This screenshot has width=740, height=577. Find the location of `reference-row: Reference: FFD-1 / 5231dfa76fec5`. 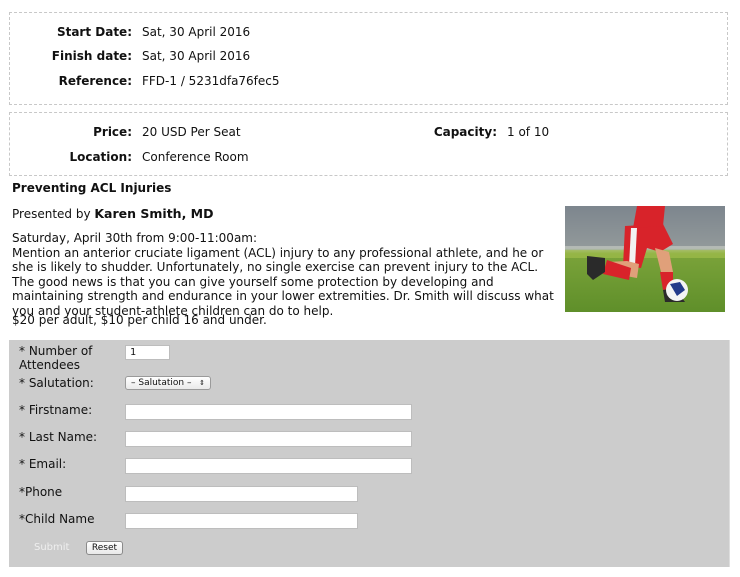

reference-row: Reference: FFD-1 / 5231dfa76fec5 is located at coordinates (144, 81).